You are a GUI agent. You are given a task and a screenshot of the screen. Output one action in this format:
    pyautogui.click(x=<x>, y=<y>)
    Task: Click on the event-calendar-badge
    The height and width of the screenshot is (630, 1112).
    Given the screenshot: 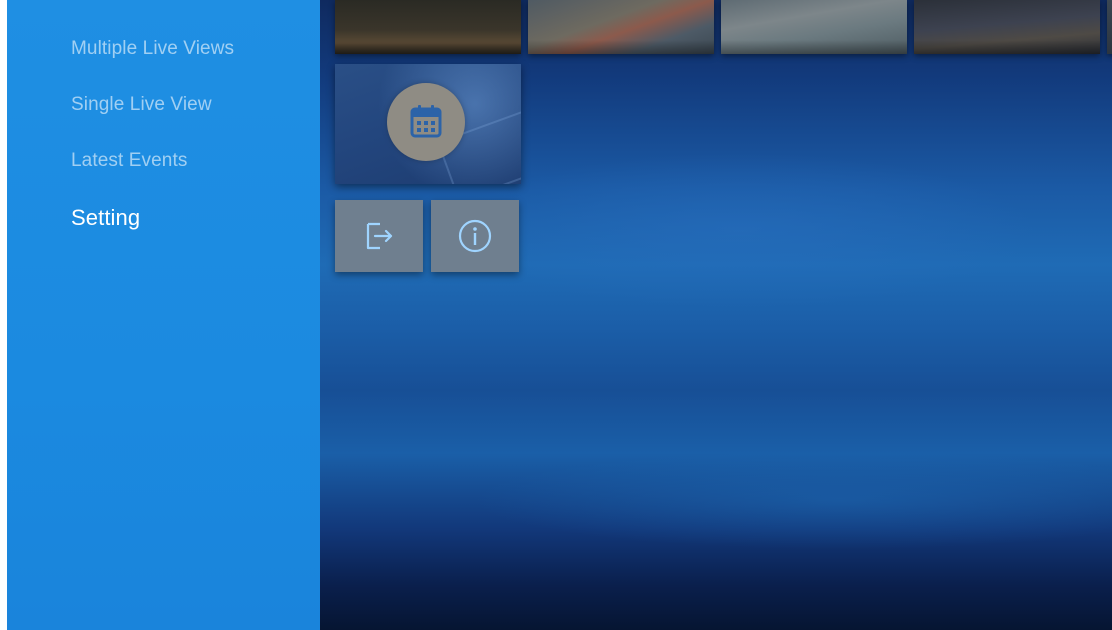 What is the action you would take?
    pyautogui.click(x=426, y=122)
    